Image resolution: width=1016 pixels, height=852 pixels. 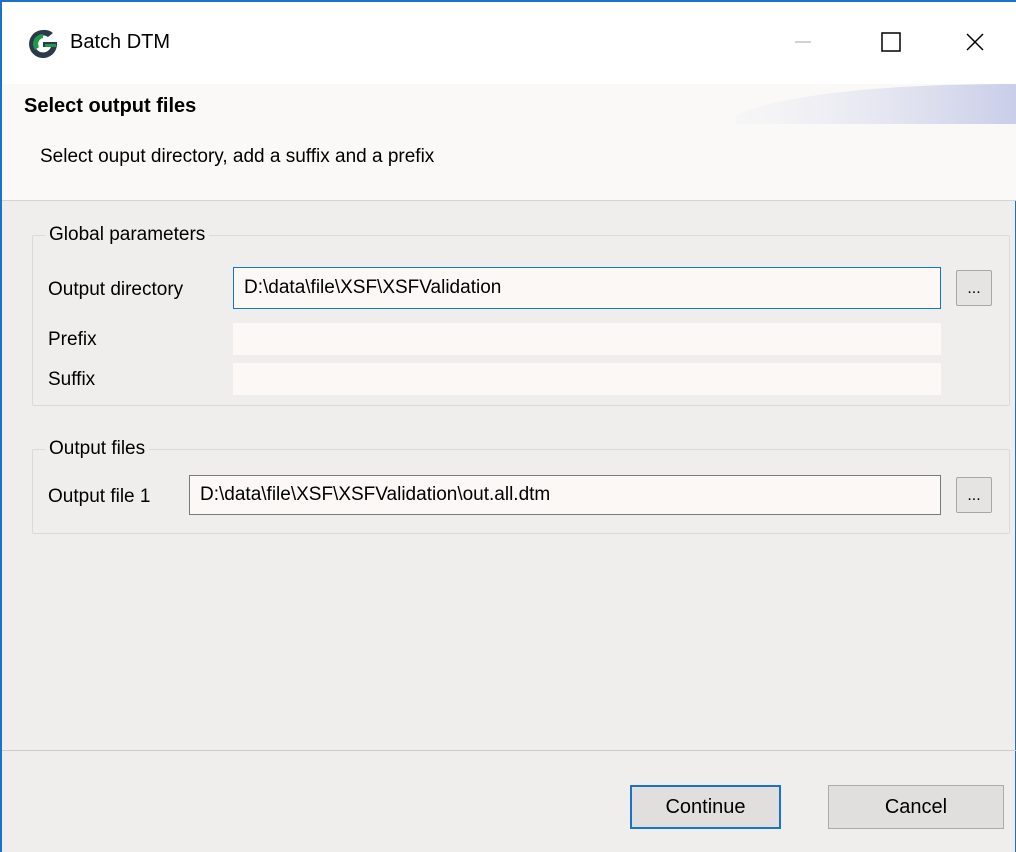 I want to click on header-banner-graphic, so click(x=876, y=104).